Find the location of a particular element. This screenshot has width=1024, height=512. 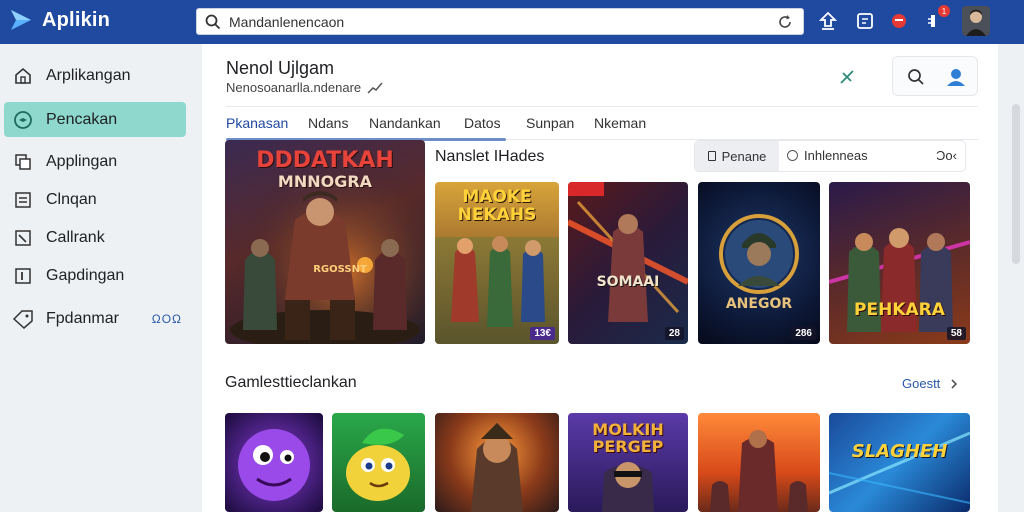

app-logo: Aplikin is located at coordinates (59, 20).